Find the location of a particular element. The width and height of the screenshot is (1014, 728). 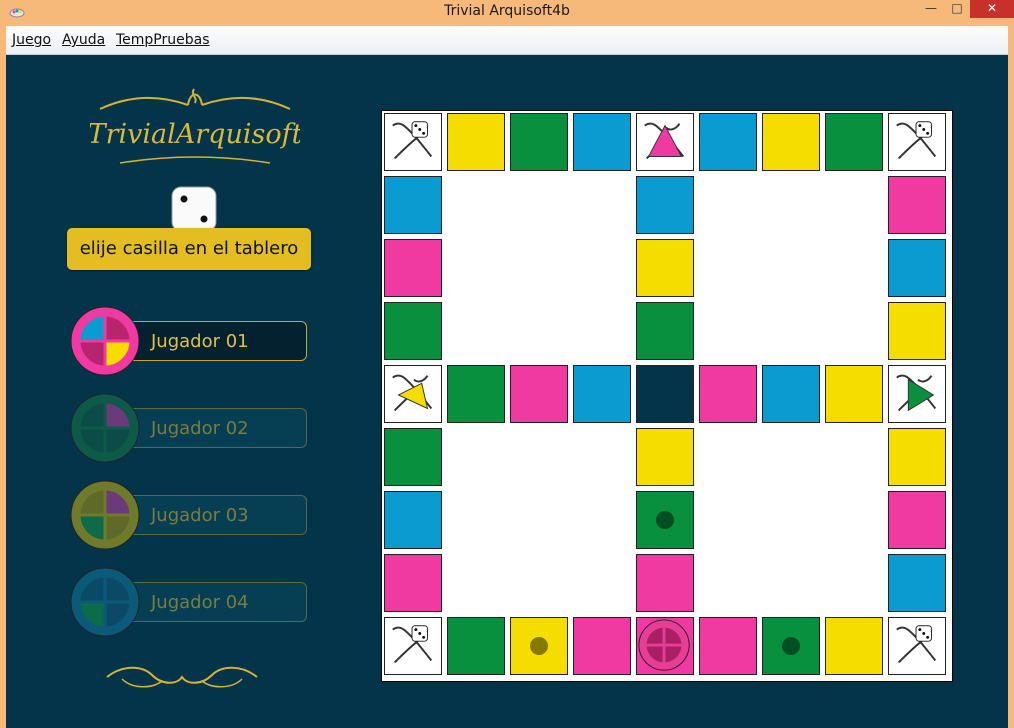

player-name: Jugador 02 is located at coordinates (200, 428).